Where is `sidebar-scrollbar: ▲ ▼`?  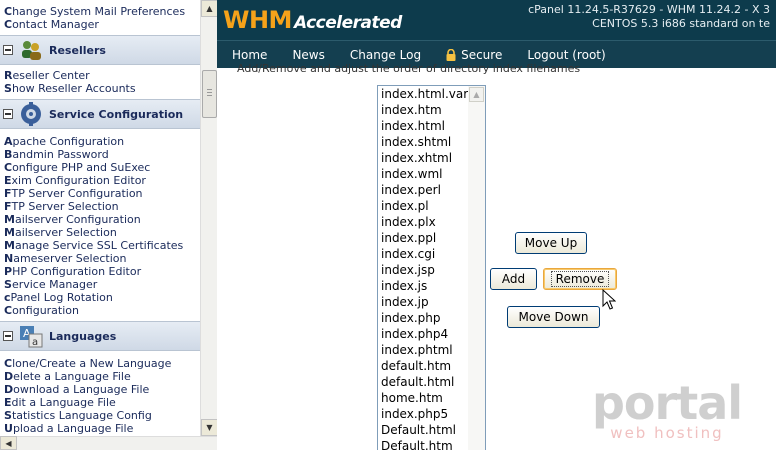 sidebar-scrollbar: ▲ ▼ is located at coordinates (209, 218).